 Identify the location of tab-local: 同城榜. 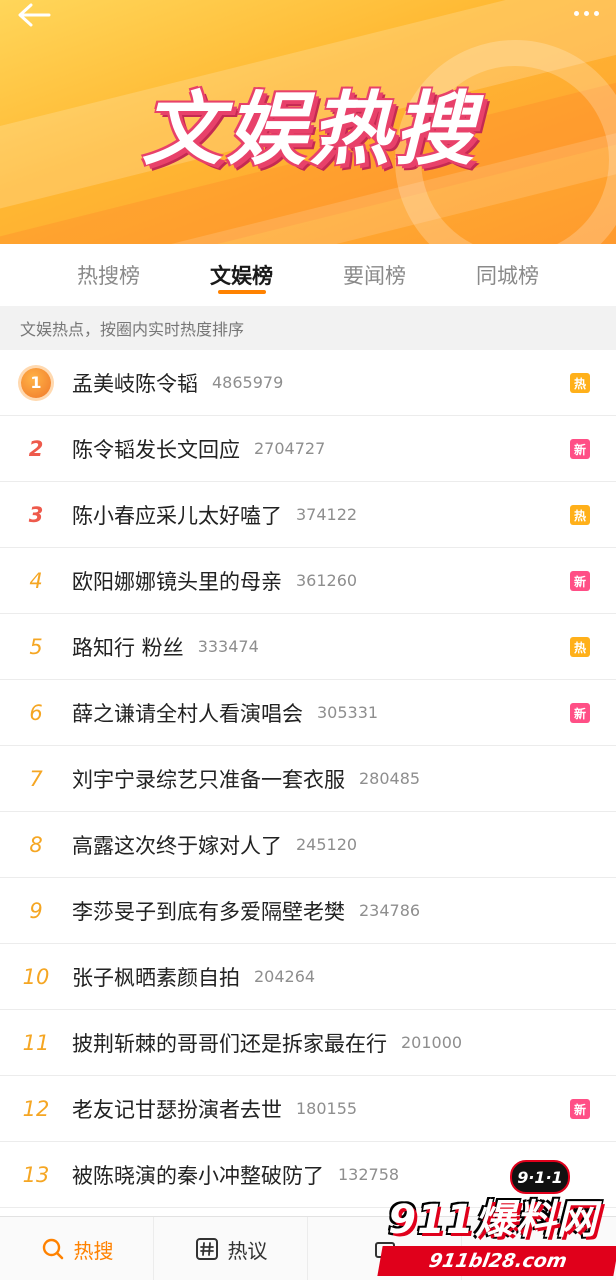
(507, 275).